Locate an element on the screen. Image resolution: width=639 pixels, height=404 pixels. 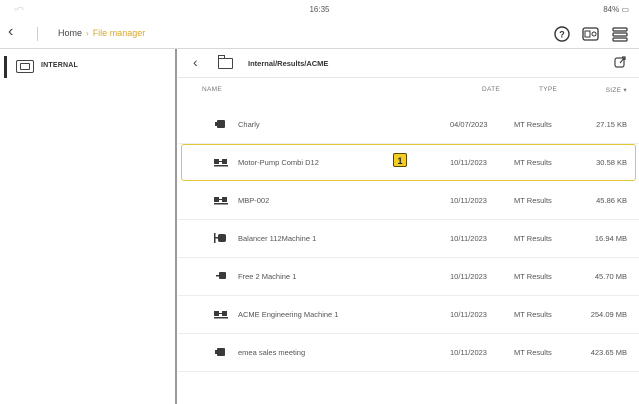
file-name: Charly is located at coordinates (249, 124).